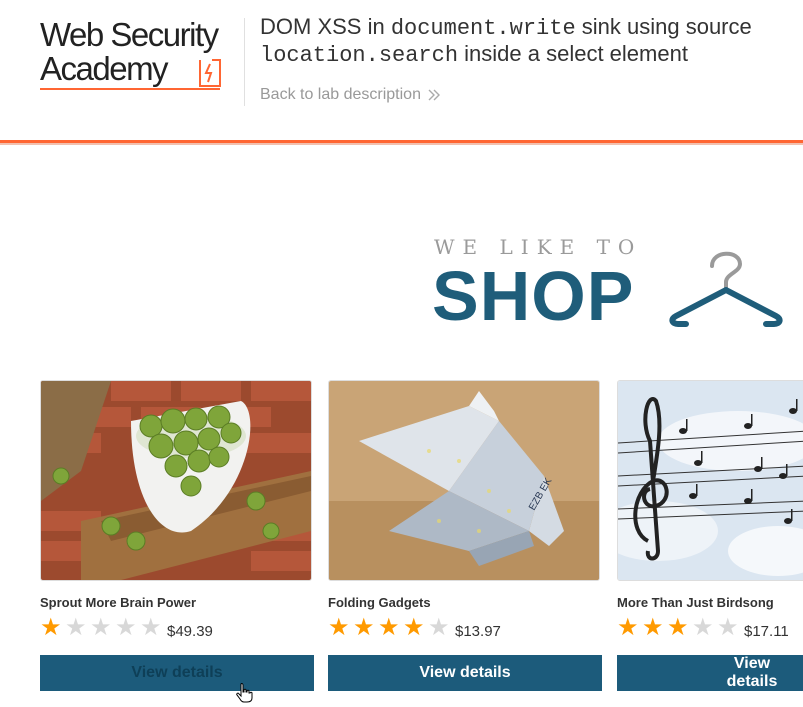 Image resolution: width=803 pixels, height=707 pixels. What do you see at coordinates (325, 26) in the screenshot?
I see `lab-title-part1: DOM XSS in` at bounding box center [325, 26].